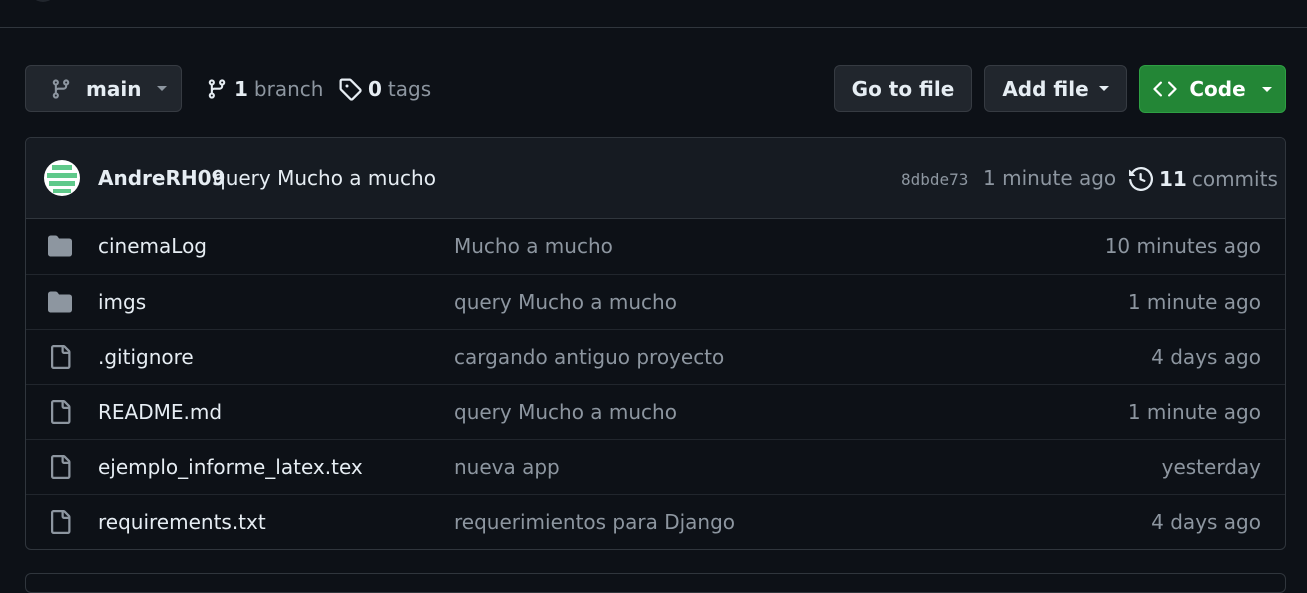 The image size is (1307, 593). Describe the element at coordinates (594, 522) in the screenshot. I see `file-commit-message: requerimientos para Django` at that location.